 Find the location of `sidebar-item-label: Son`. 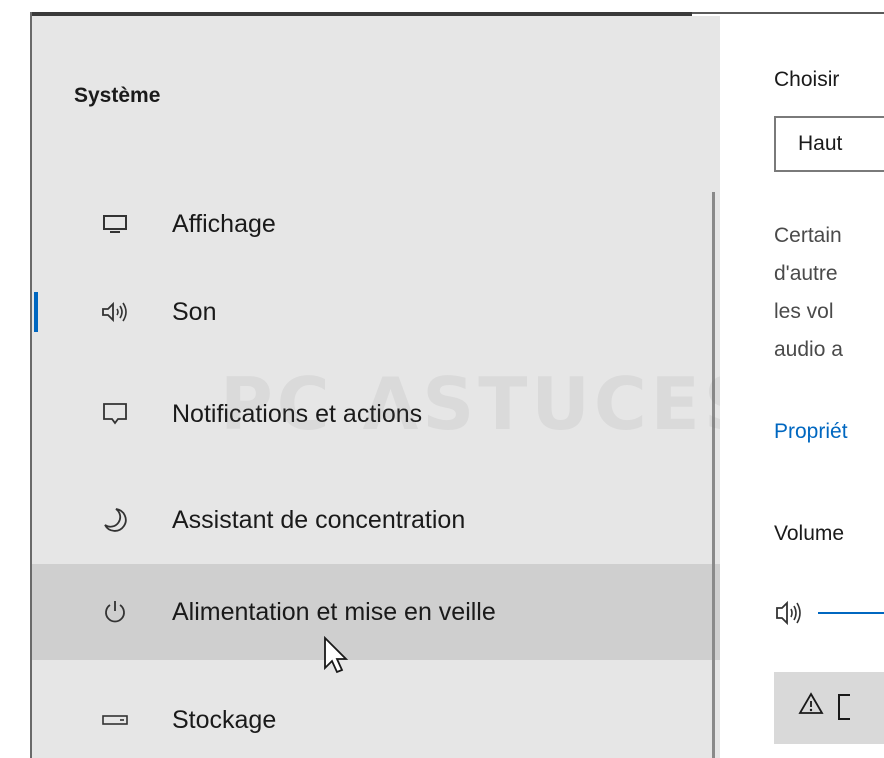

sidebar-item-label: Son is located at coordinates (194, 311).